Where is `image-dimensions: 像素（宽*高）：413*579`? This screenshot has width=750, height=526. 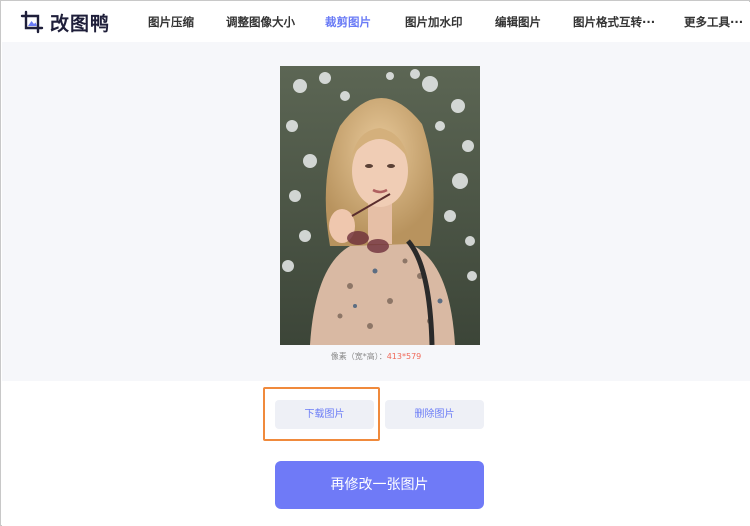
image-dimensions: 像素（宽*高）：413*579 is located at coordinates (376, 356).